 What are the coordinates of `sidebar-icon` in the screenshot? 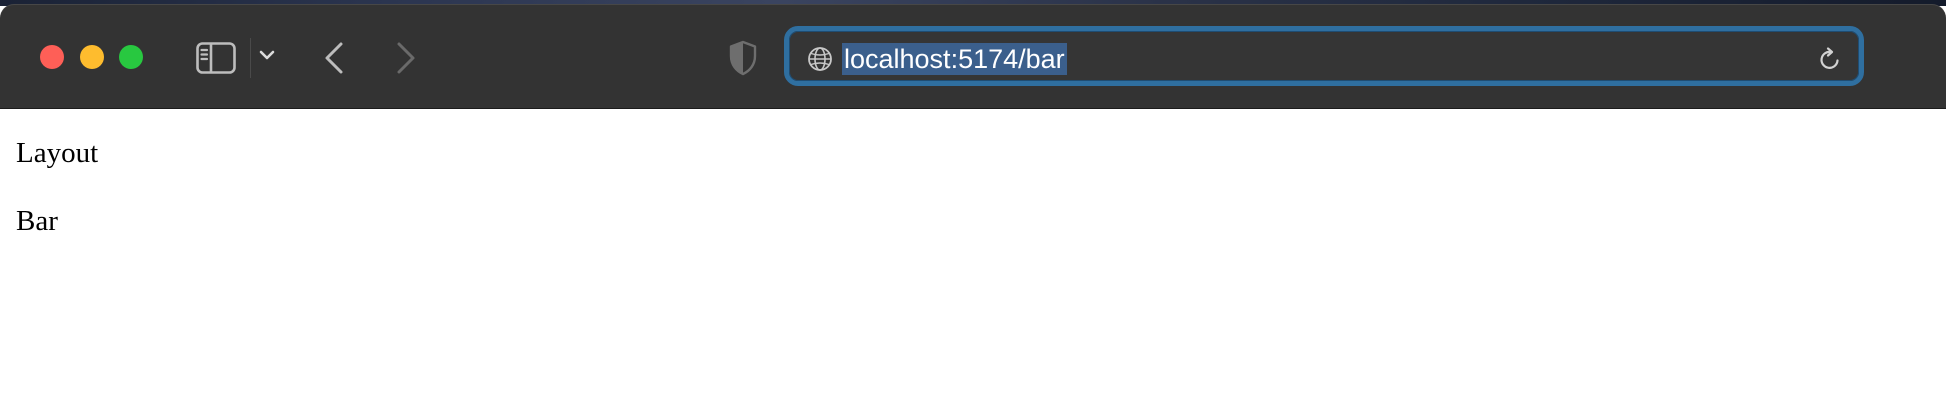 It's located at (216, 58).